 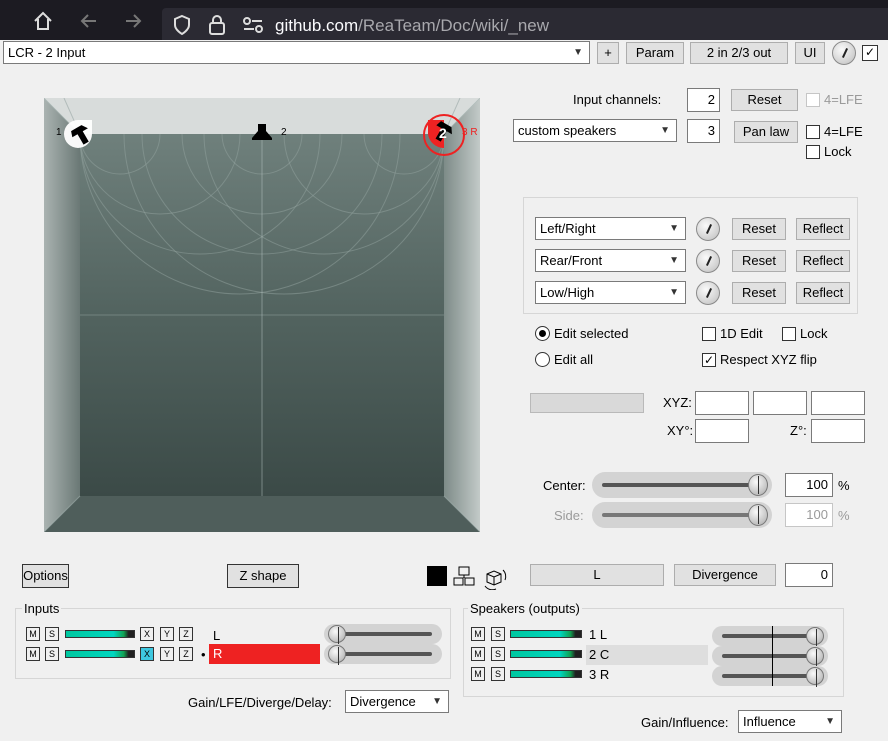 I want to click on output-1-gain-thumb, so click(x=815, y=637).